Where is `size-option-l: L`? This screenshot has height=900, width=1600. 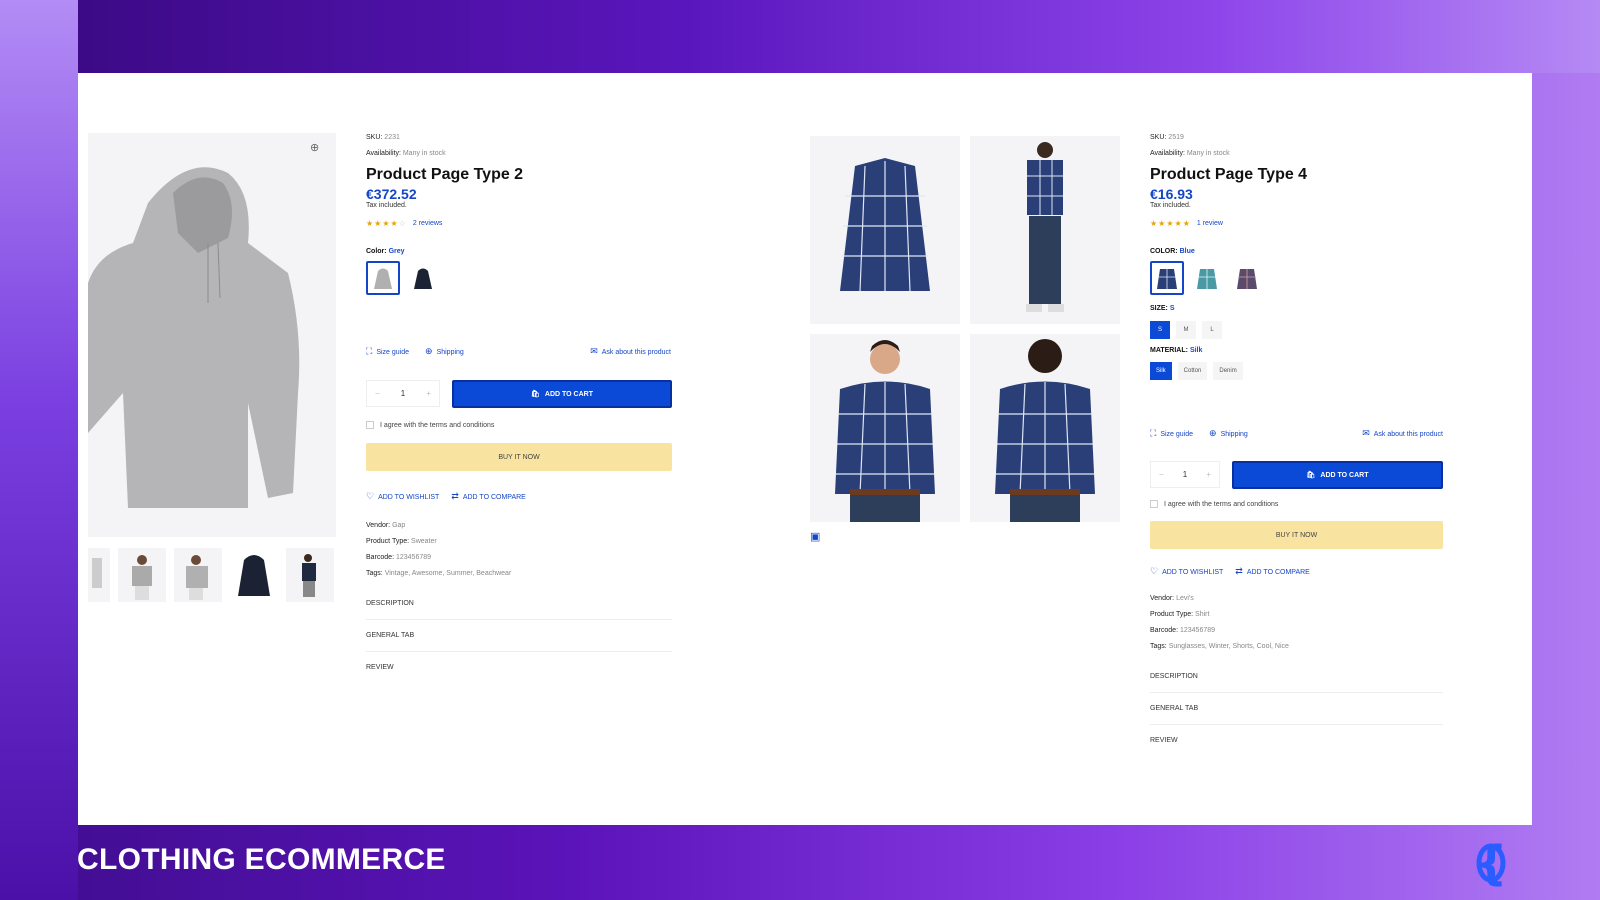 size-option-l: L is located at coordinates (1212, 330).